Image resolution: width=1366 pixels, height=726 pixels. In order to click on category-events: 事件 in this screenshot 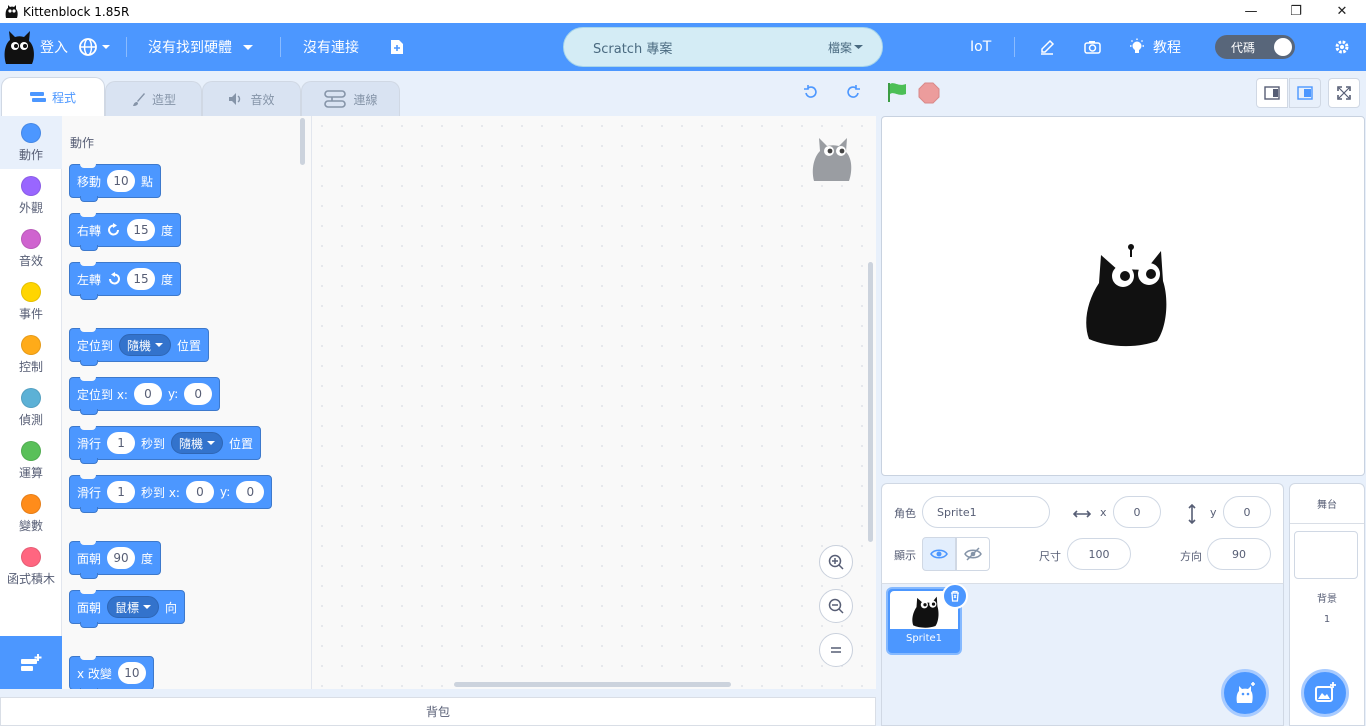, I will do `click(31, 301)`.